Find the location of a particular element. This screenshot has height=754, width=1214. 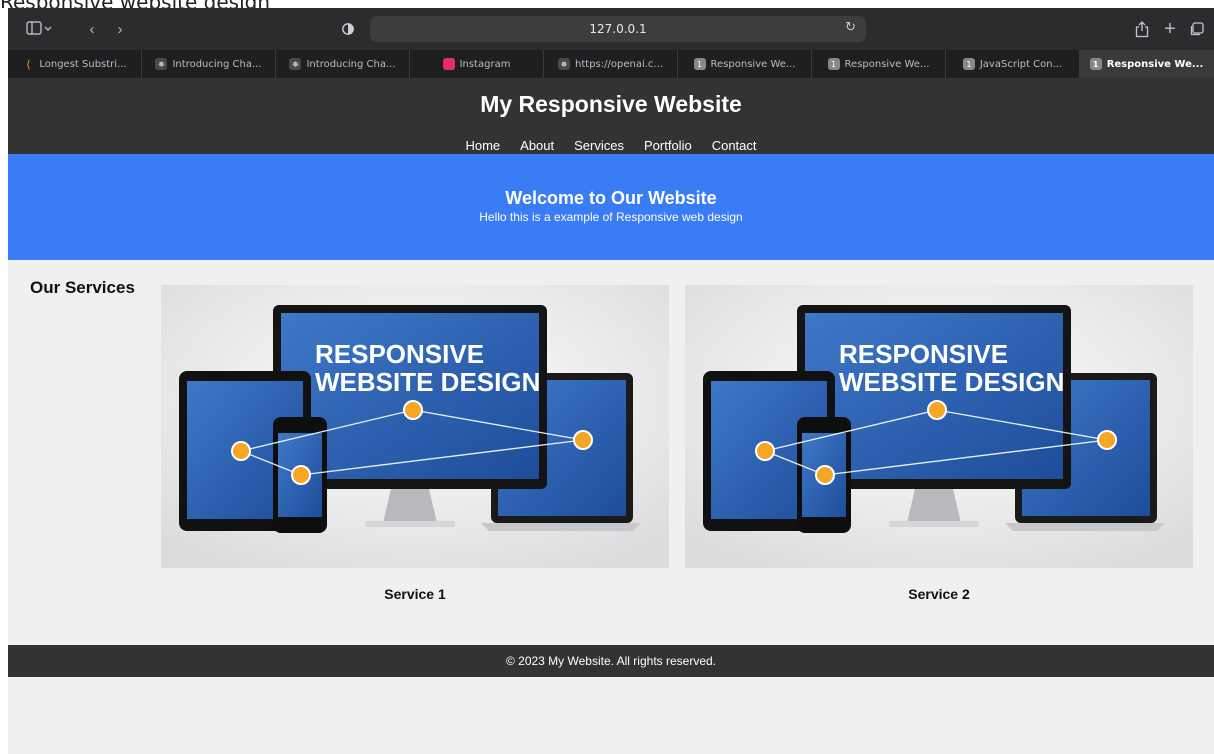

url-text: 127.0.0.1 is located at coordinates (618, 29).